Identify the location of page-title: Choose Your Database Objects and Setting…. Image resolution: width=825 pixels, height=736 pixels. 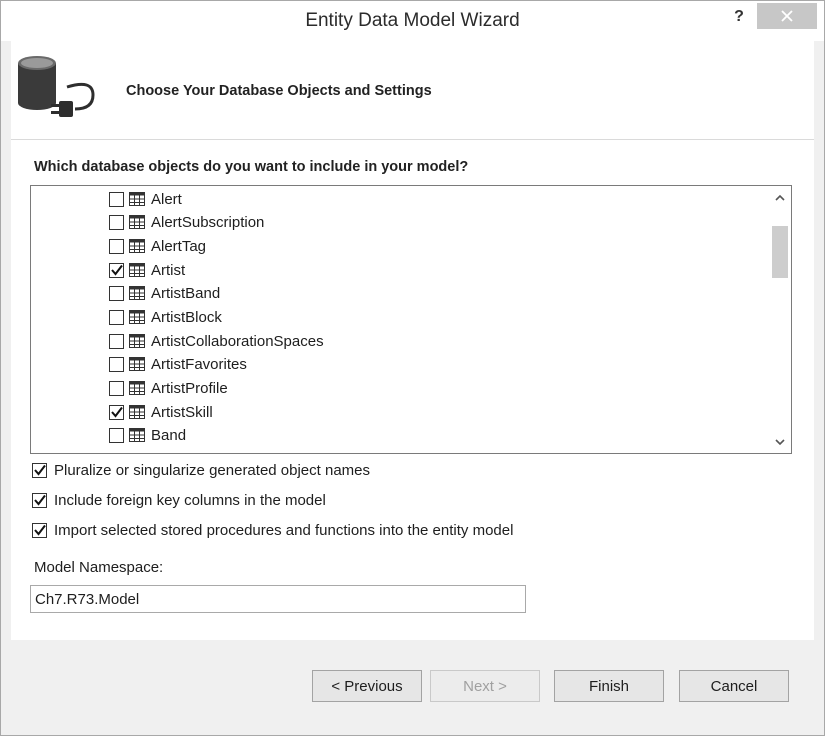
(279, 91).